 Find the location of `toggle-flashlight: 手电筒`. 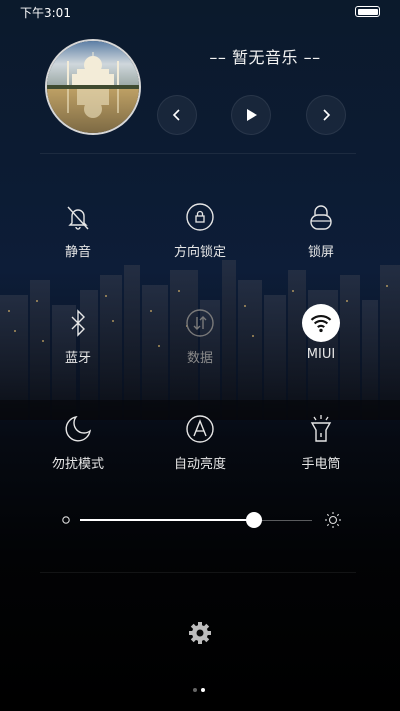

toggle-flashlight: 手电筒 is located at coordinates (321, 446).